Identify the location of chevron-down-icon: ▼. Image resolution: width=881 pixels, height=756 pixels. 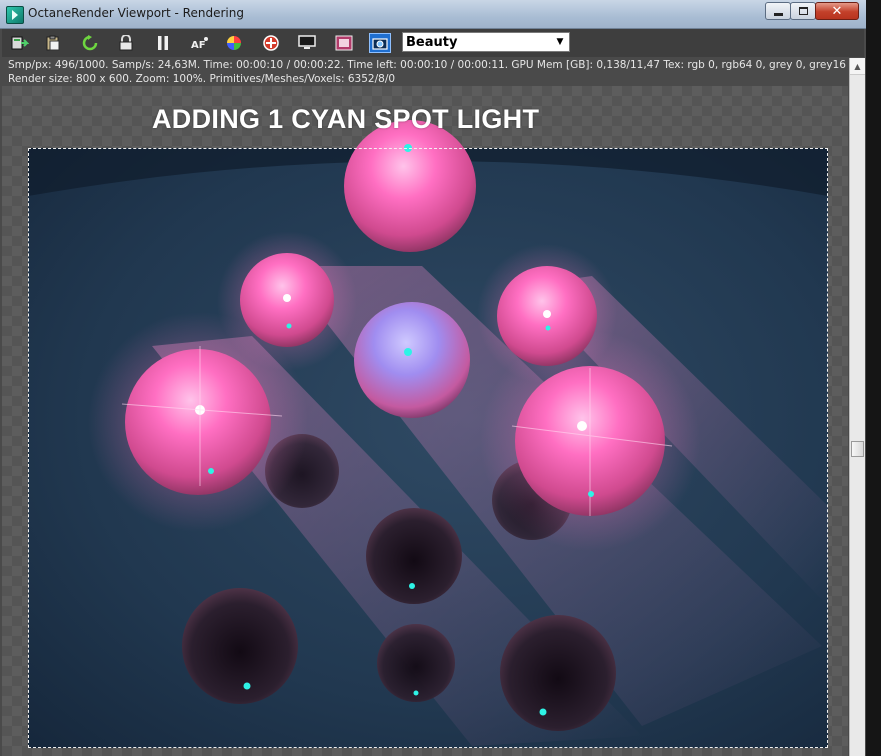
(560, 42).